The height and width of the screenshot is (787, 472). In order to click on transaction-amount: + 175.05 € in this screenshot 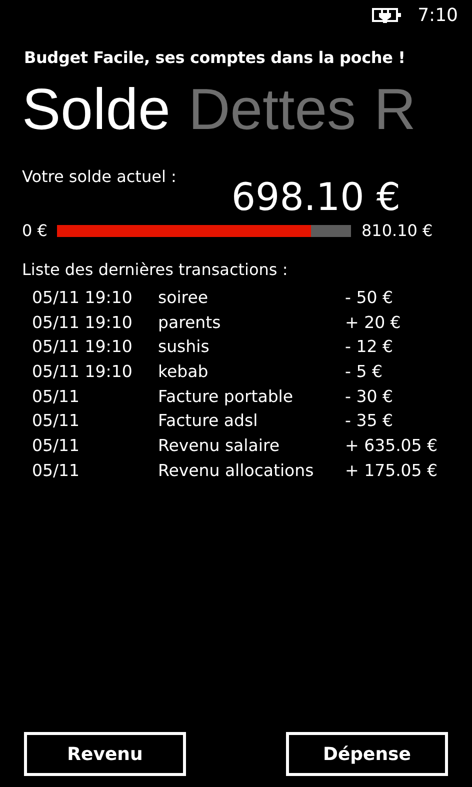, I will do `click(391, 470)`.